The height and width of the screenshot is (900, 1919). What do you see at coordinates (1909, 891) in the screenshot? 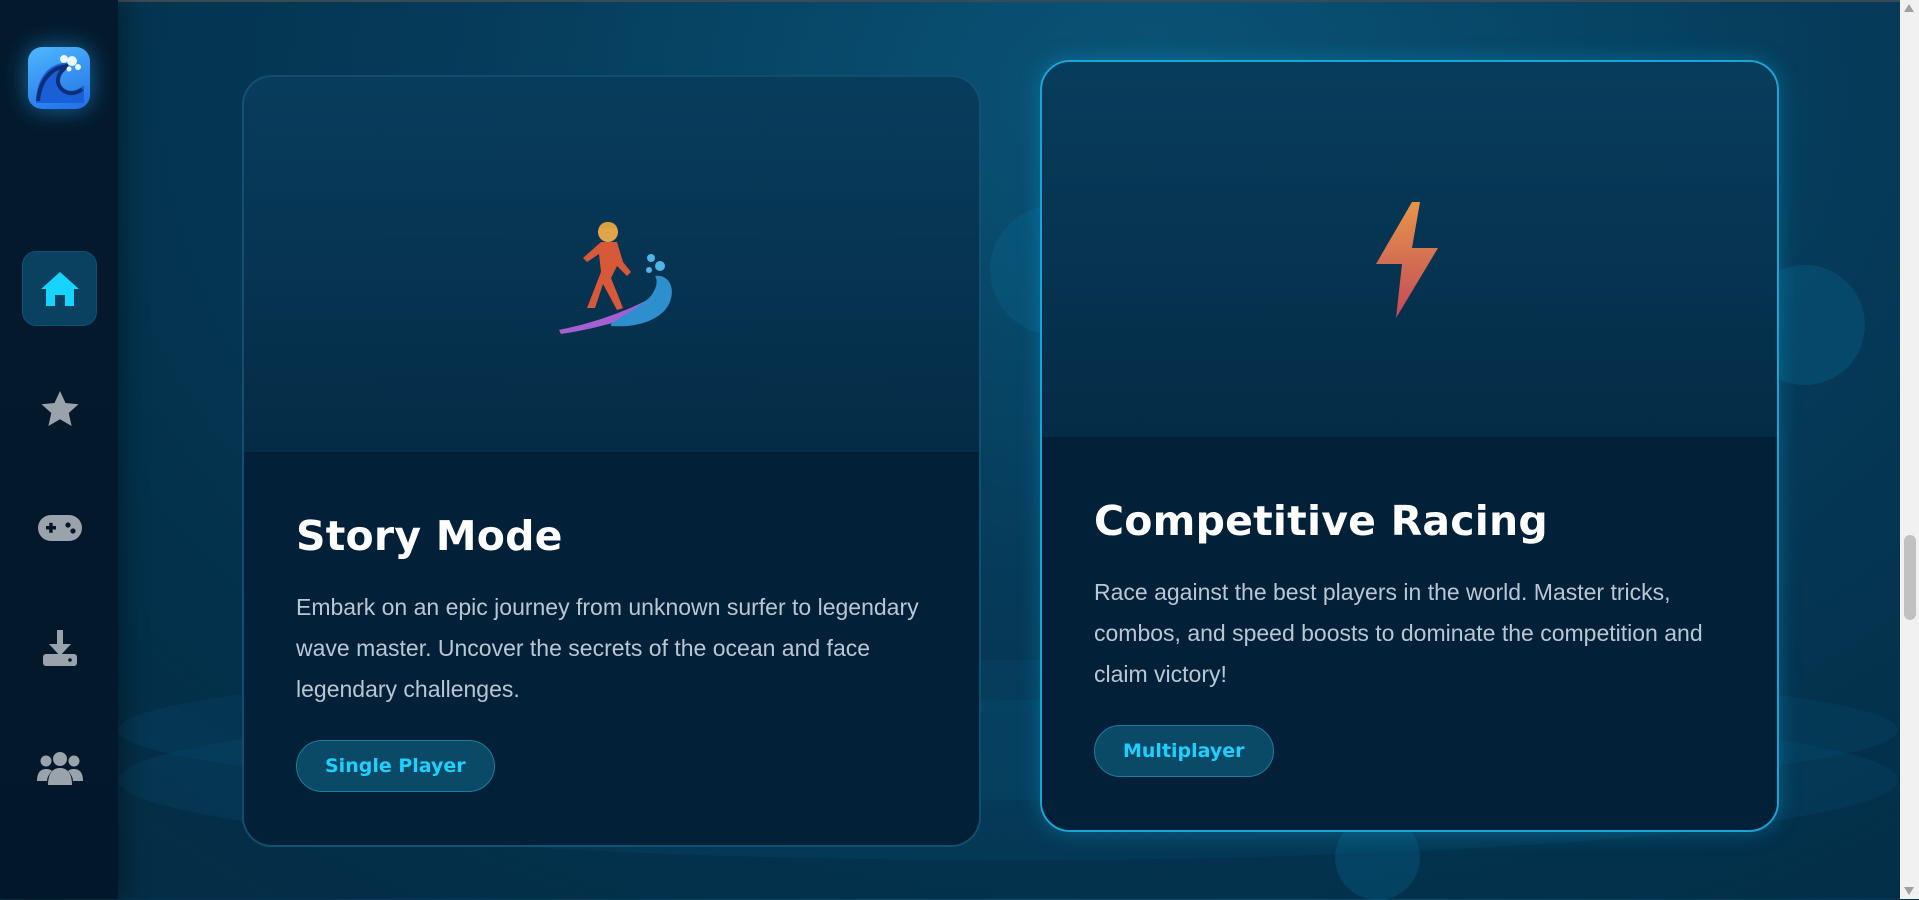
I see `scroll-down-arrow-icon` at bounding box center [1909, 891].